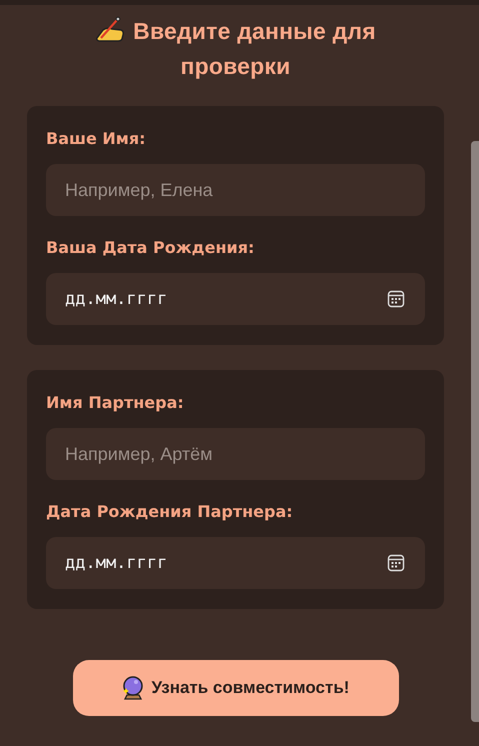  Describe the element at coordinates (151, 247) in the screenshot. I see `field-label: Ваша Дата Рождения:` at that location.